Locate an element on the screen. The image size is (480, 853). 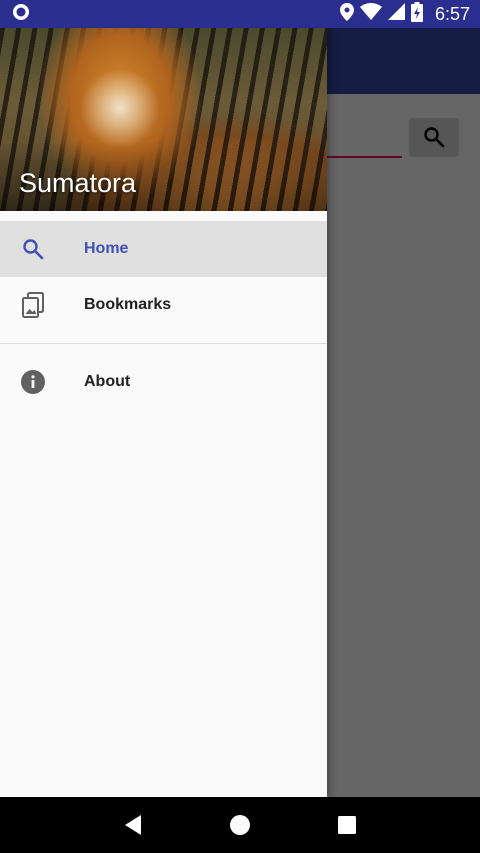
drawer-item-home: Home is located at coordinates (163, 249).